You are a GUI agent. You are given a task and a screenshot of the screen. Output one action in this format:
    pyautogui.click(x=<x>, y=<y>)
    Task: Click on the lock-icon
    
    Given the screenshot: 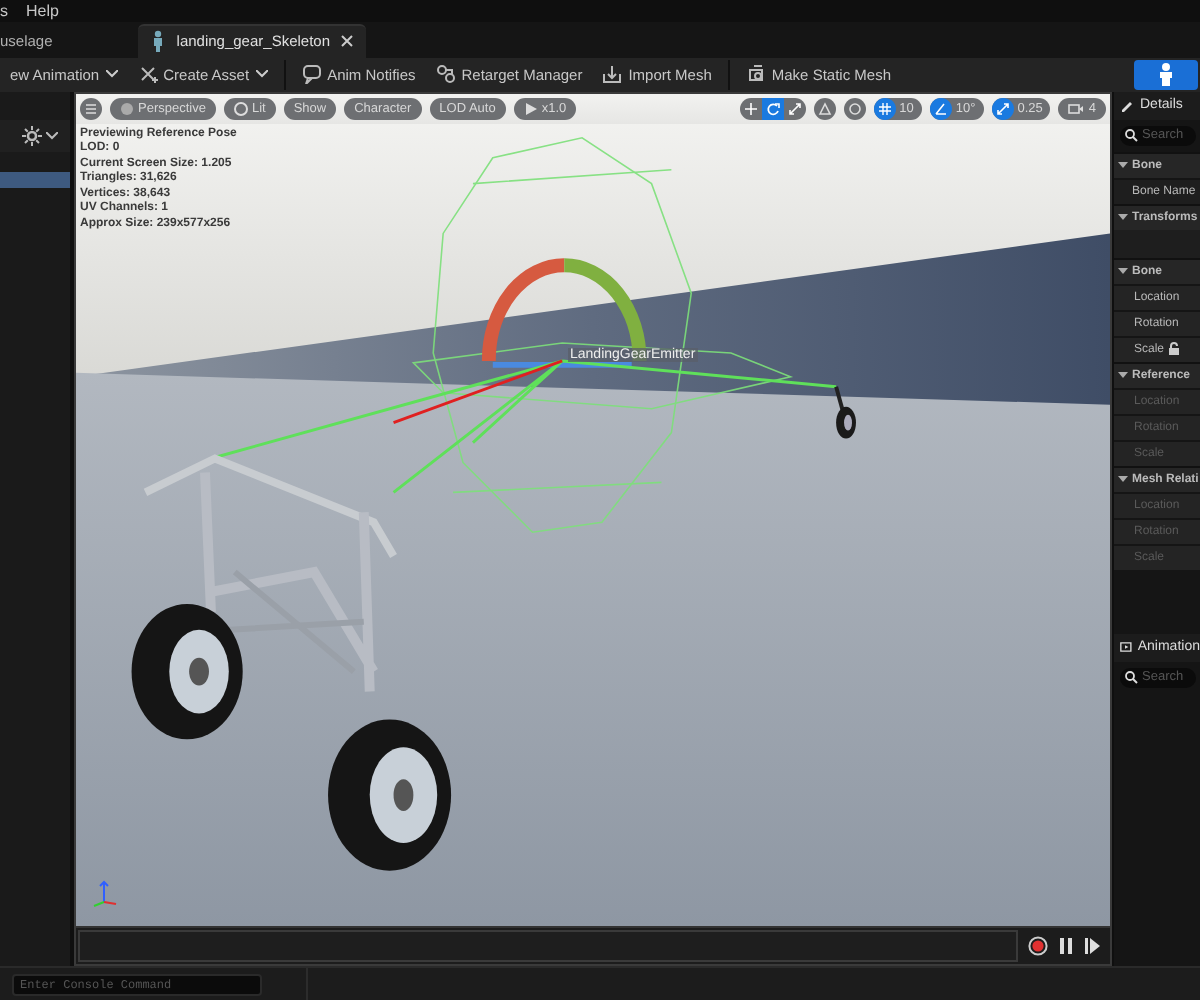 What is the action you would take?
    pyautogui.click(x=1174, y=349)
    